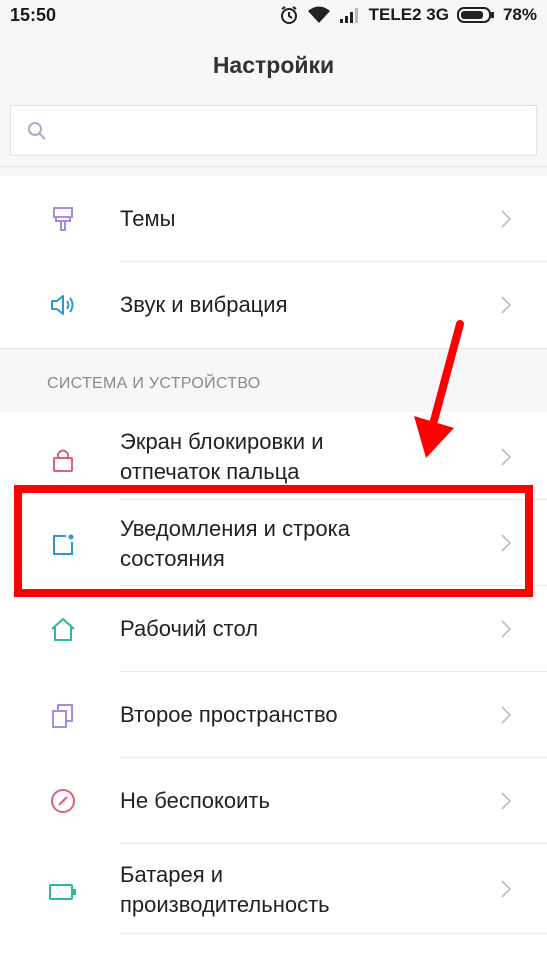 This screenshot has width=547, height=961. What do you see at coordinates (63, 716) in the screenshot?
I see `dual-space-icon` at bounding box center [63, 716].